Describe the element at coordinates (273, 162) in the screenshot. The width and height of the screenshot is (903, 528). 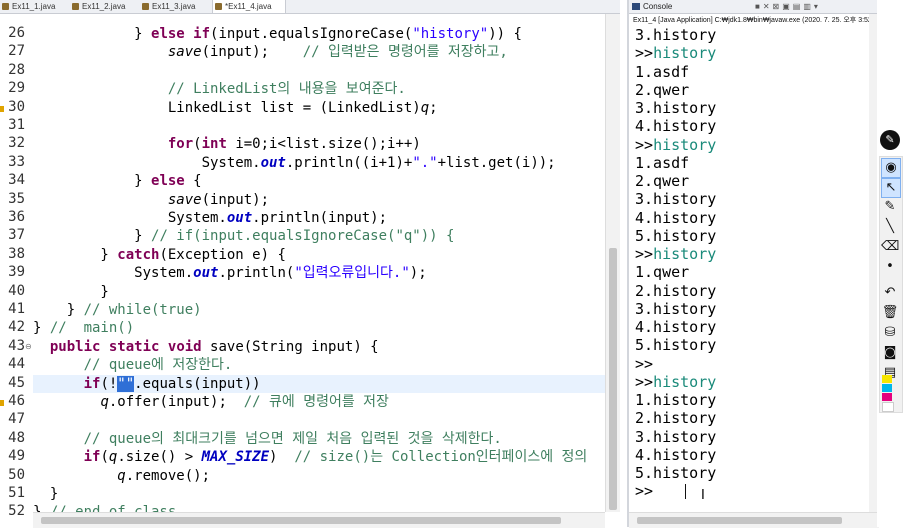
I see `code-token: out` at that location.